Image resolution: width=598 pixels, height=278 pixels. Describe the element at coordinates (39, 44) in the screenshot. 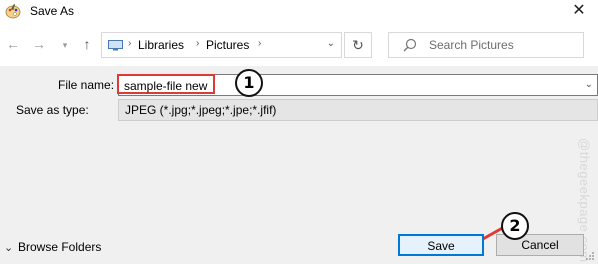

I see `forward-arrow-icon: →` at that location.